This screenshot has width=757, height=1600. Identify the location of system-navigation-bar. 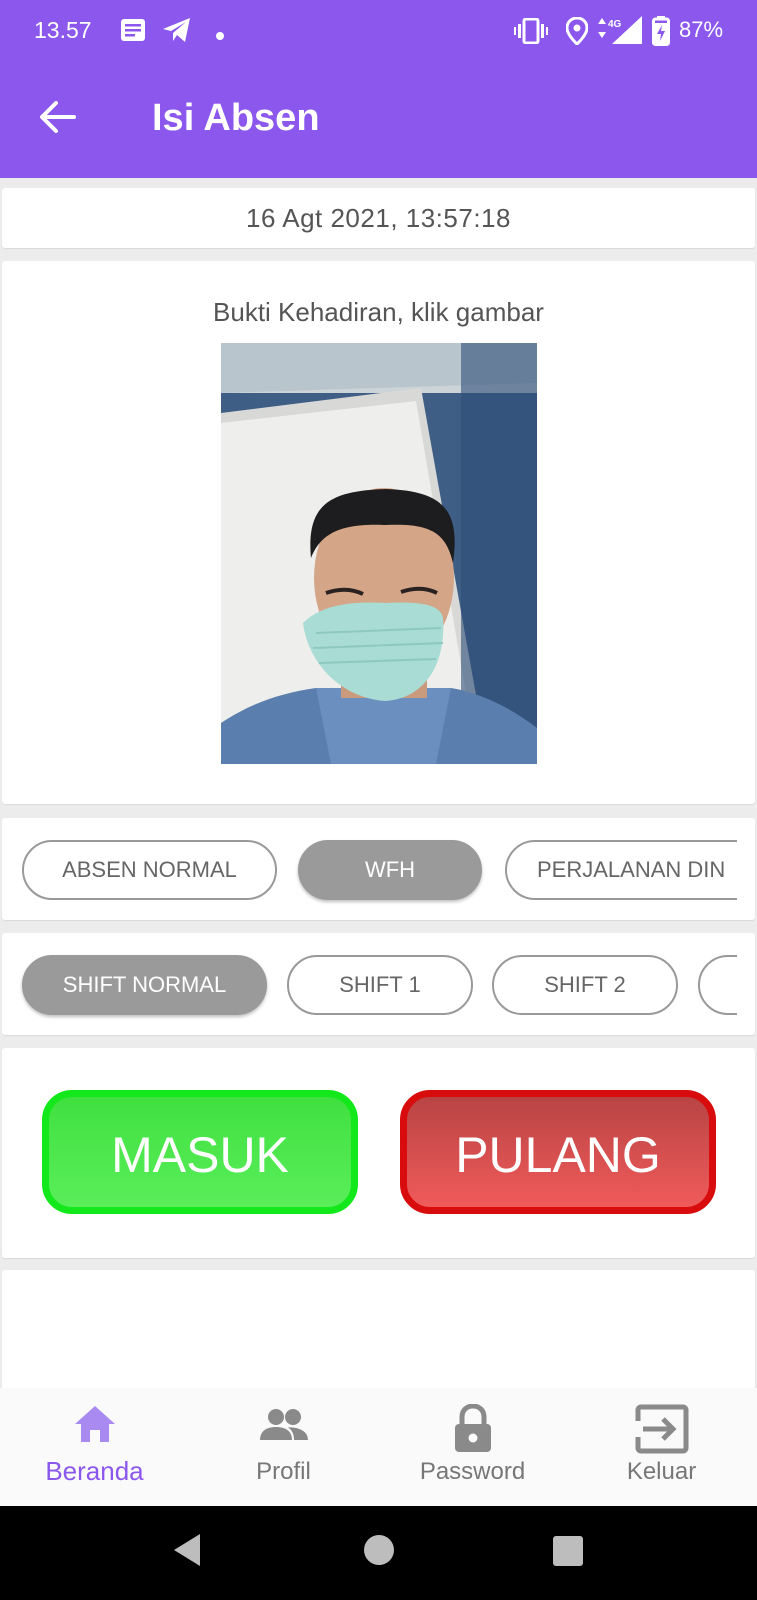
(378, 1553).